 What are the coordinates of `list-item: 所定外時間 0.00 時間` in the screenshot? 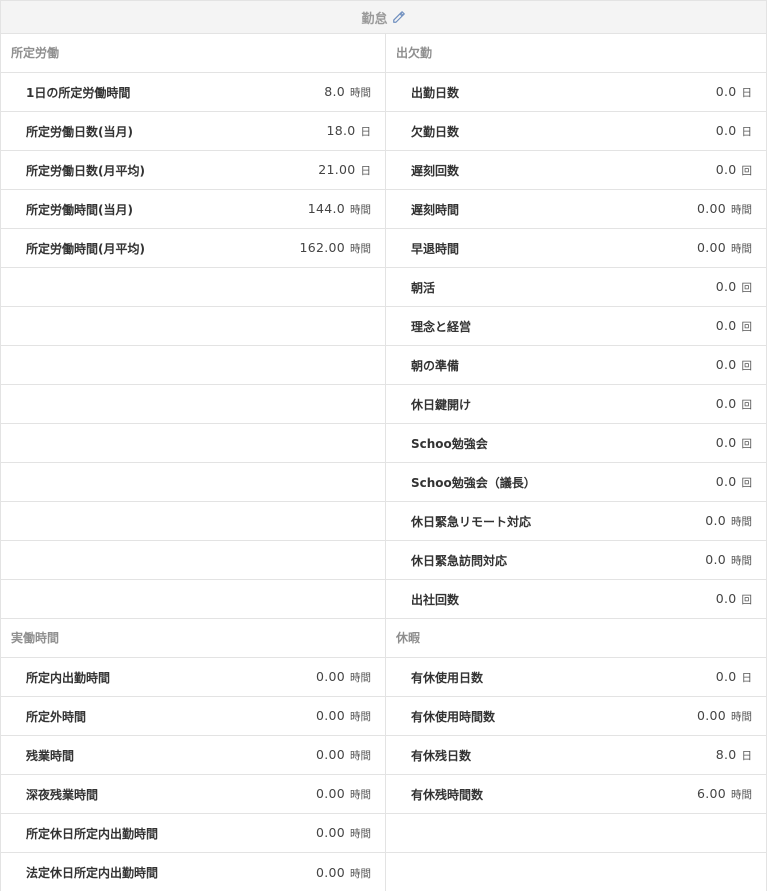 It's located at (193, 716).